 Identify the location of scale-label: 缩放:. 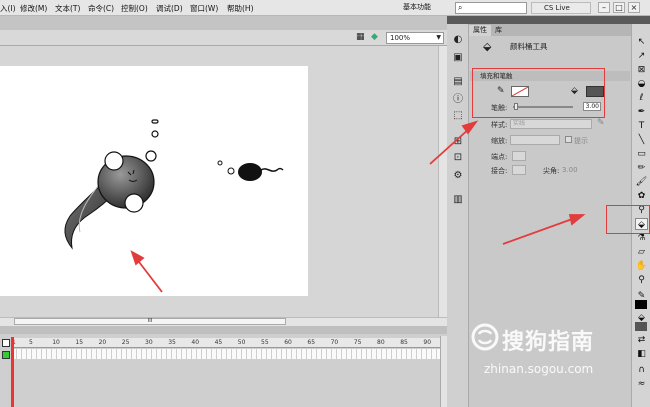
(499, 141).